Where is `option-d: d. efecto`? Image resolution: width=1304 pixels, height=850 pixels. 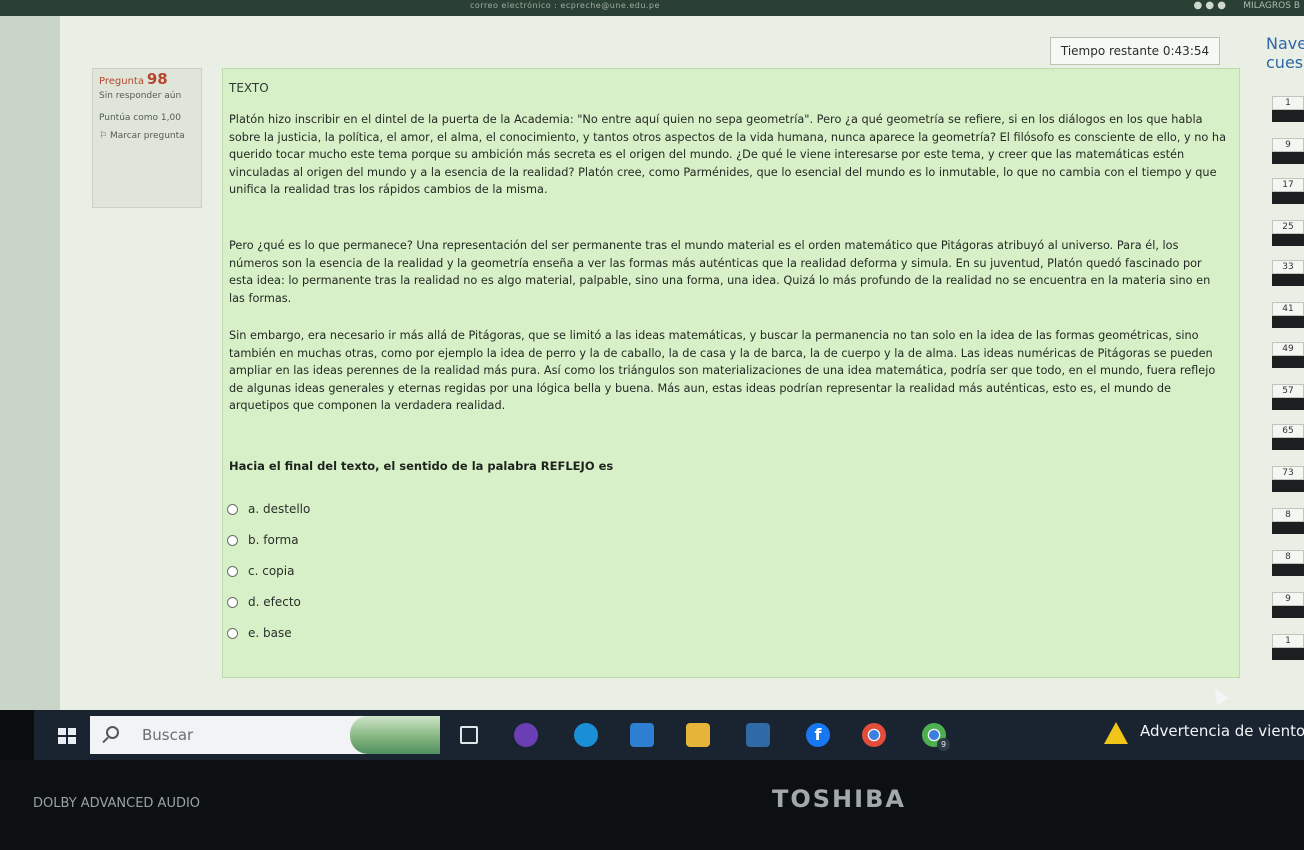 option-d: d. efecto is located at coordinates (377, 602).